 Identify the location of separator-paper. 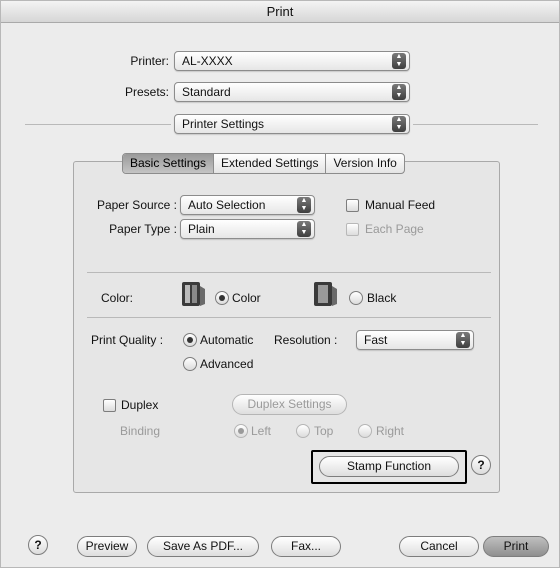
(289, 272).